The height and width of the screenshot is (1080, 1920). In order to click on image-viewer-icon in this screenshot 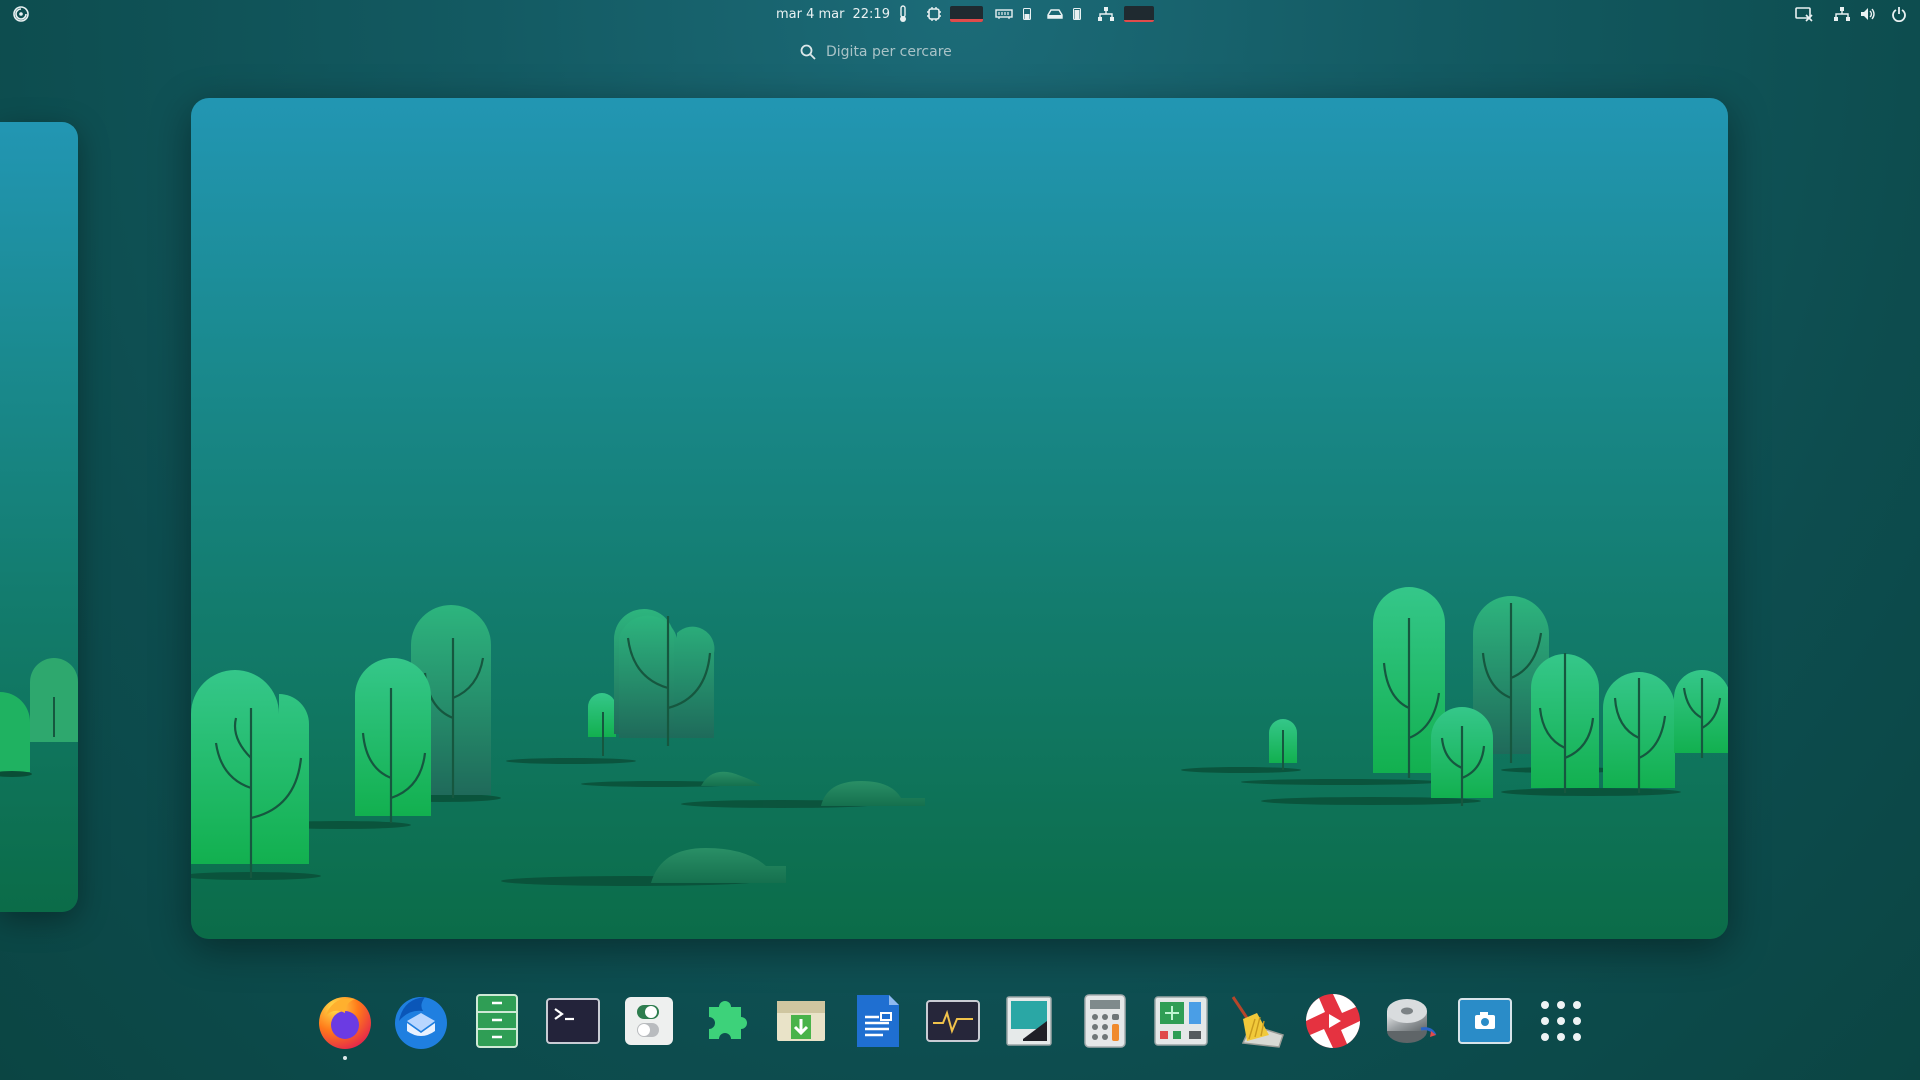, I will do `click(1029, 1021)`.